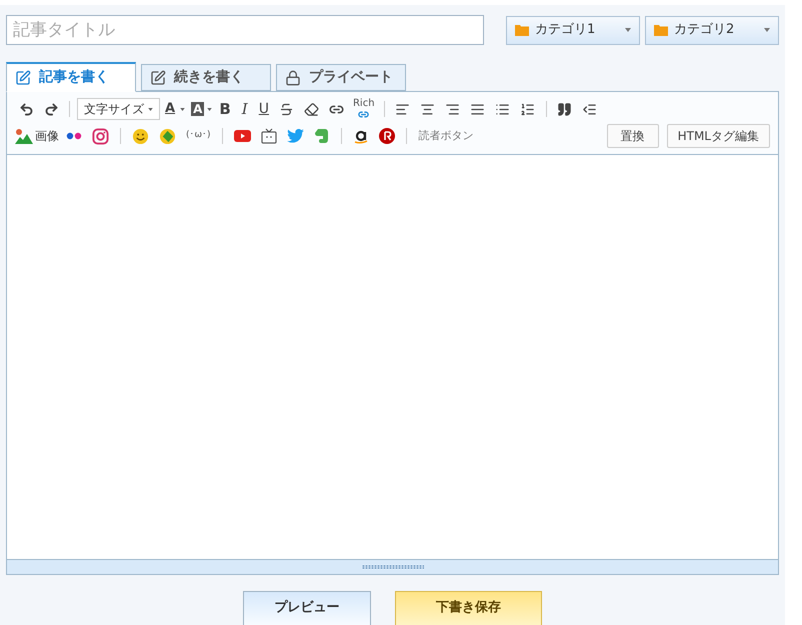 This screenshot has height=625, width=802. I want to click on image-button: 画像, so click(37, 136).